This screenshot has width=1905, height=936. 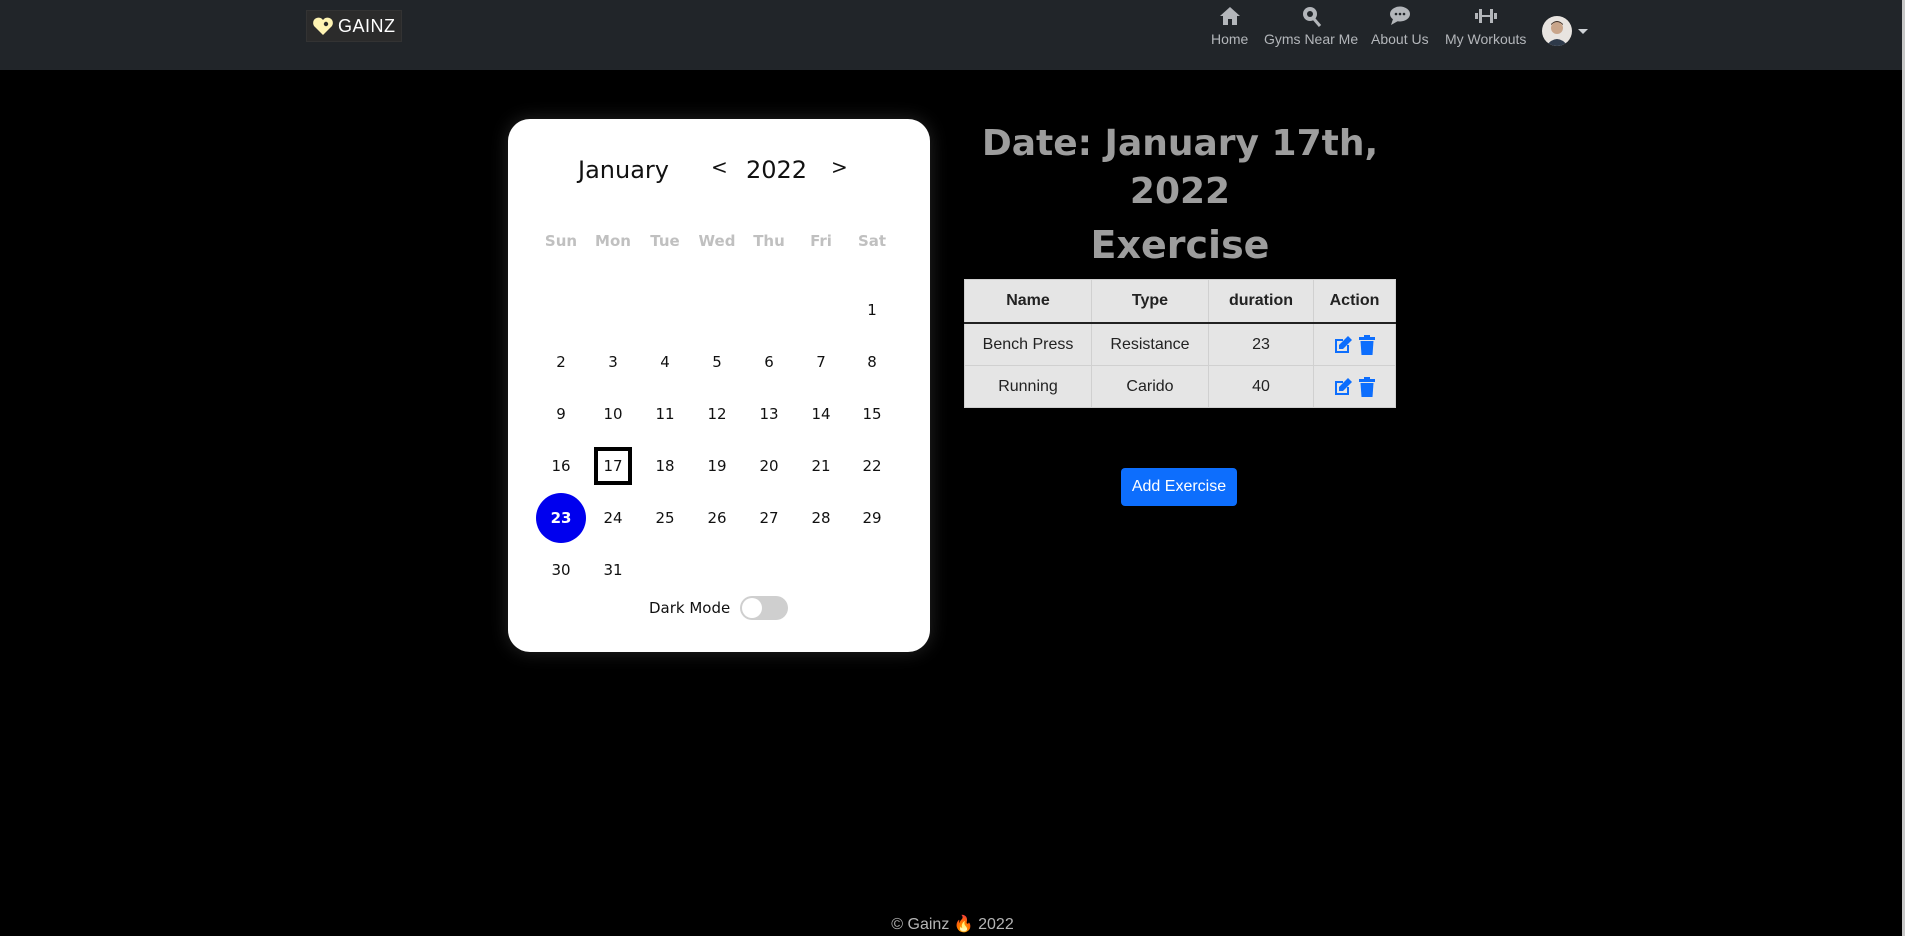 I want to click on exercise-heading: Exercise, so click(x=1180, y=245).